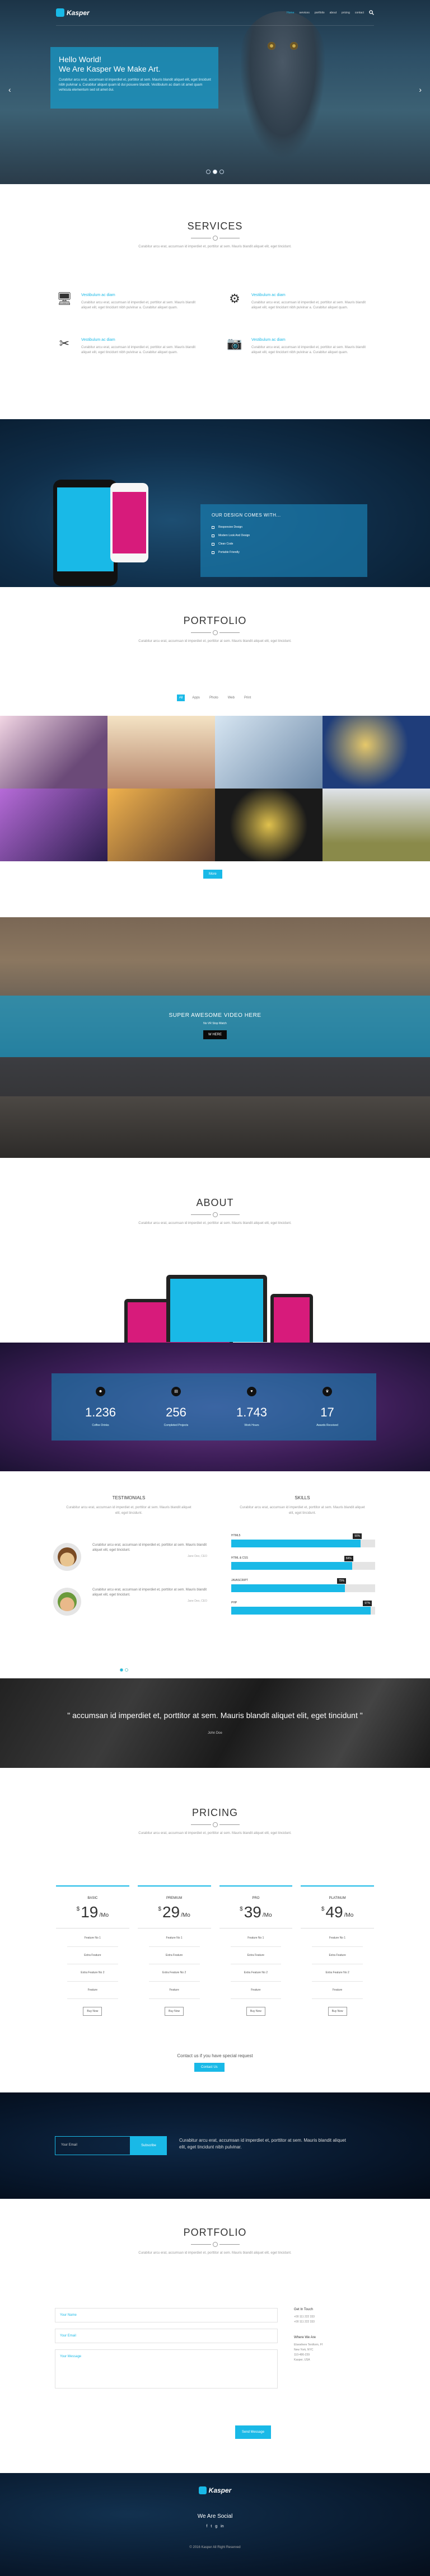  Describe the element at coordinates (368, 1603) in the screenshot. I see `skill-percent: 97%` at that location.